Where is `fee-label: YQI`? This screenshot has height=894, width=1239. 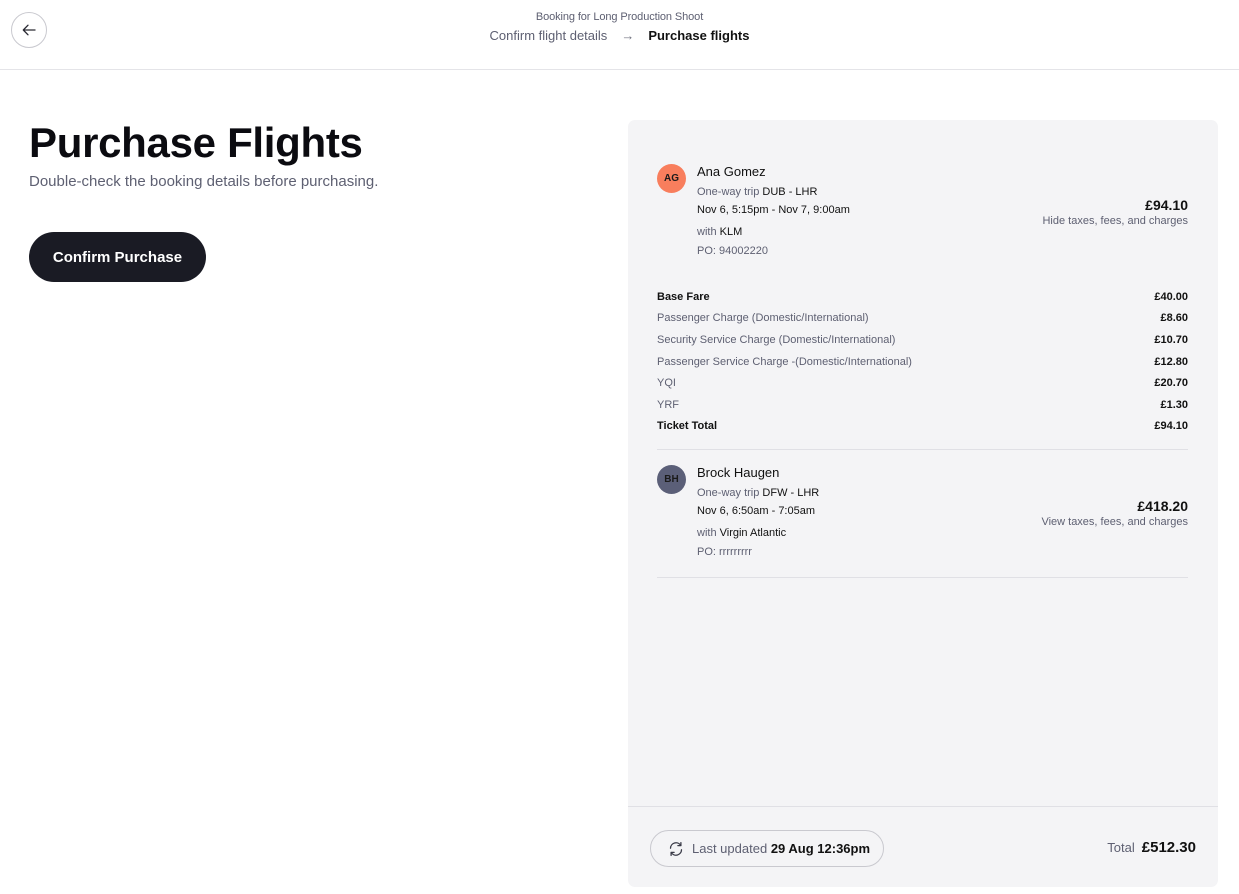 fee-label: YQI is located at coordinates (666, 383).